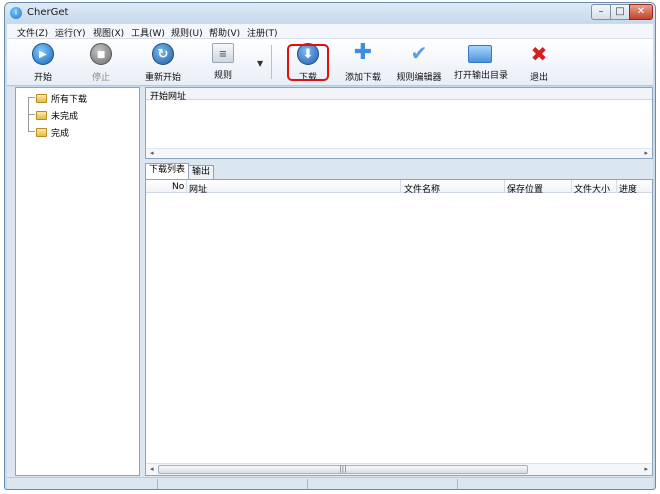  I want to click on column-url: 网址, so click(198, 188).